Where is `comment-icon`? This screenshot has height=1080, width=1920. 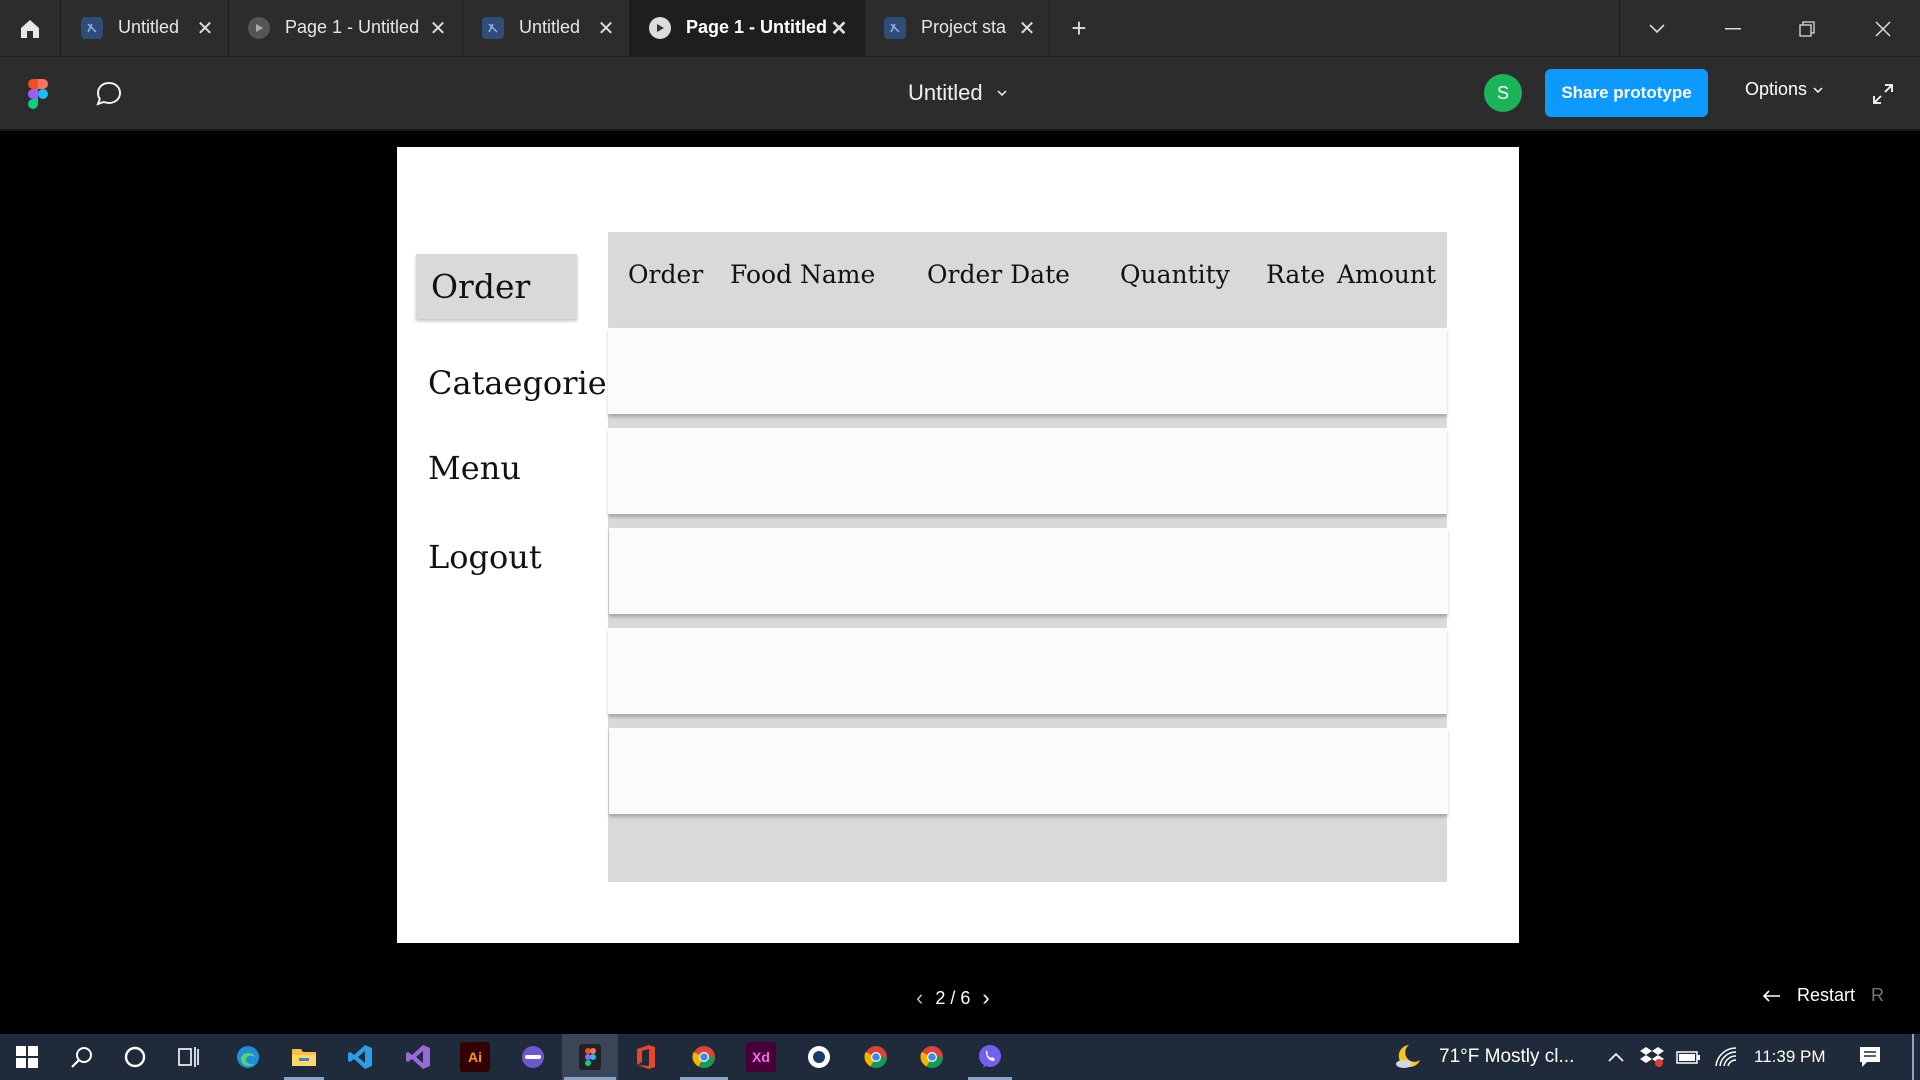 comment-icon is located at coordinates (109, 93).